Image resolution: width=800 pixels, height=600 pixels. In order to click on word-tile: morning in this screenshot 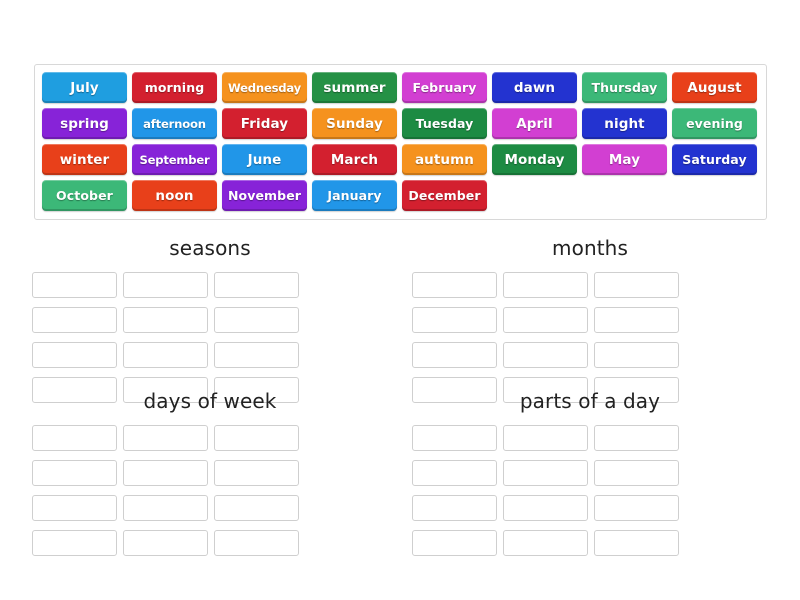, I will do `click(174, 87)`.